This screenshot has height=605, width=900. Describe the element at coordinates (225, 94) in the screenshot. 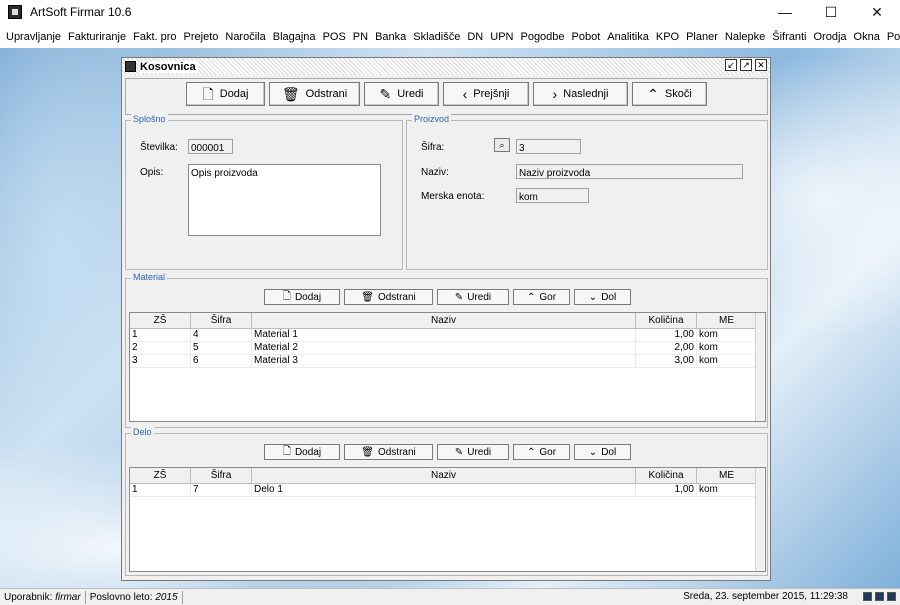

I see `add-button: 🗋 Dodaj` at that location.